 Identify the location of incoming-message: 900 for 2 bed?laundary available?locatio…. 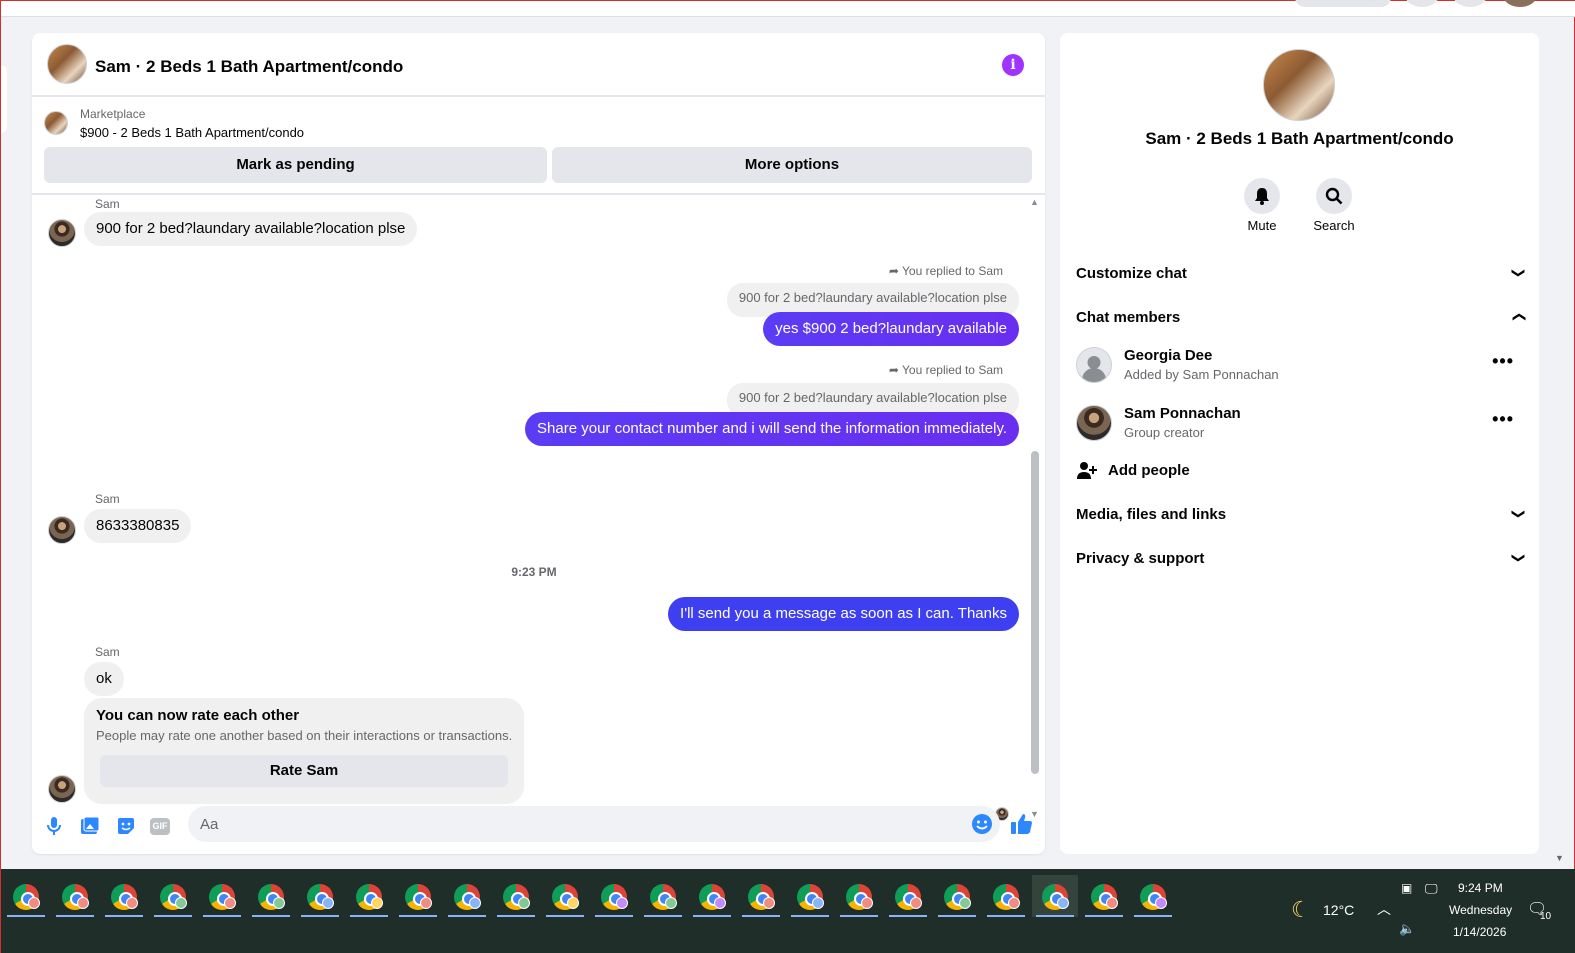
(251, 229).